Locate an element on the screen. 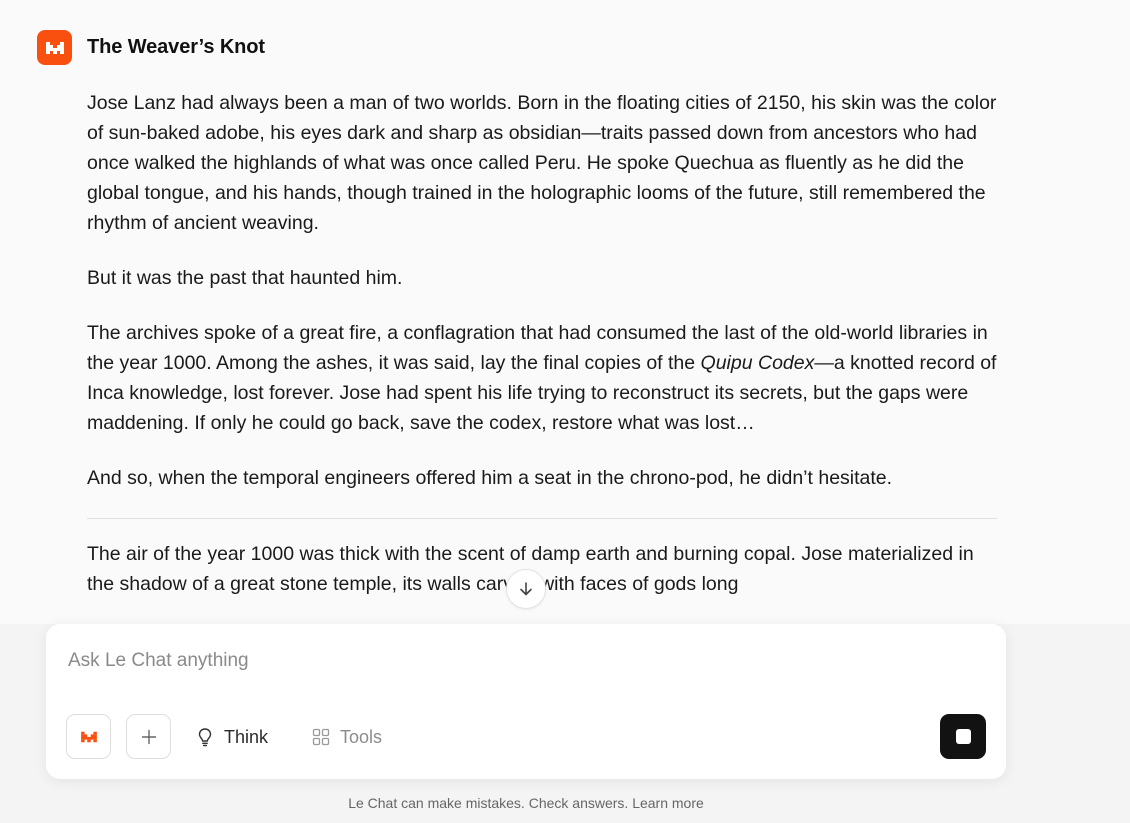 The height and width of the screenshot is (823, 1130). assistant-message-header: The Weaver’s Knot is located at coordinates (151, 47).